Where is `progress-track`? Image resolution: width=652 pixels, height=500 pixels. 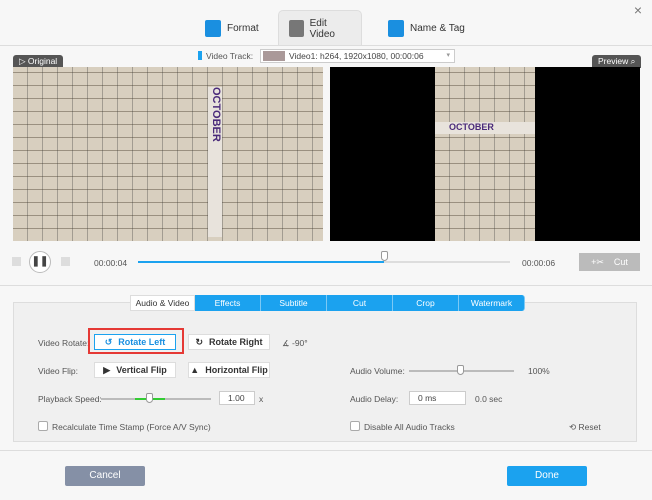
progress-track is located at coordinates (324, 262).